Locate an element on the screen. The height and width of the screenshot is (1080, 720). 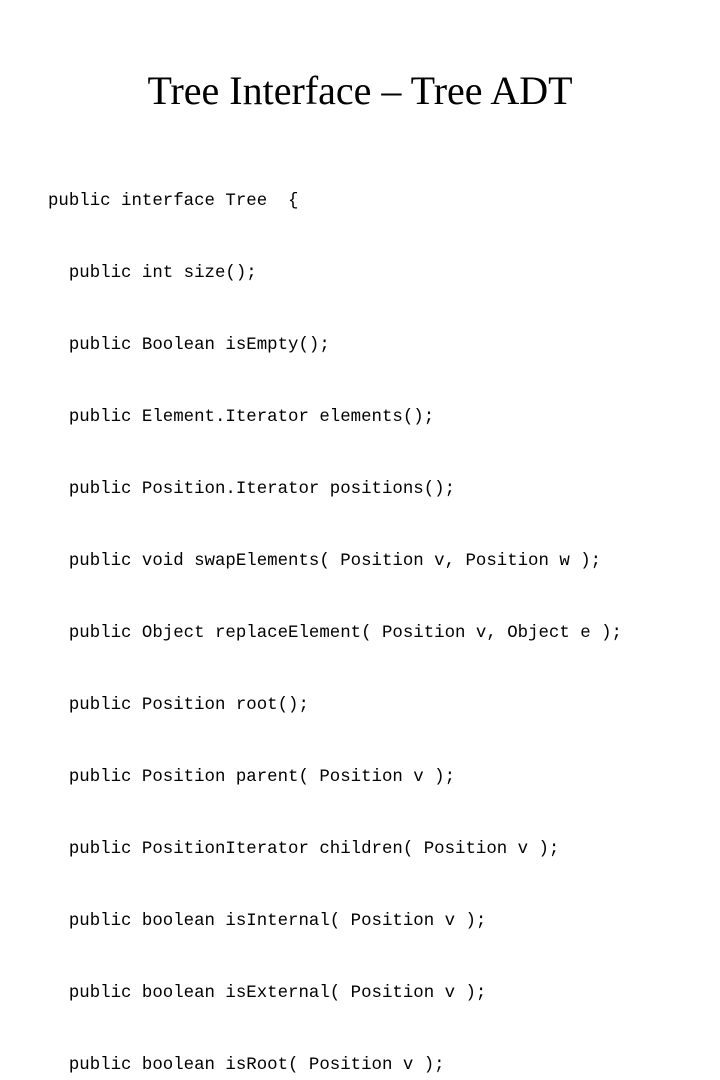
code-line: public Position.Iterator positions(); is located at coordinates (252, 489).